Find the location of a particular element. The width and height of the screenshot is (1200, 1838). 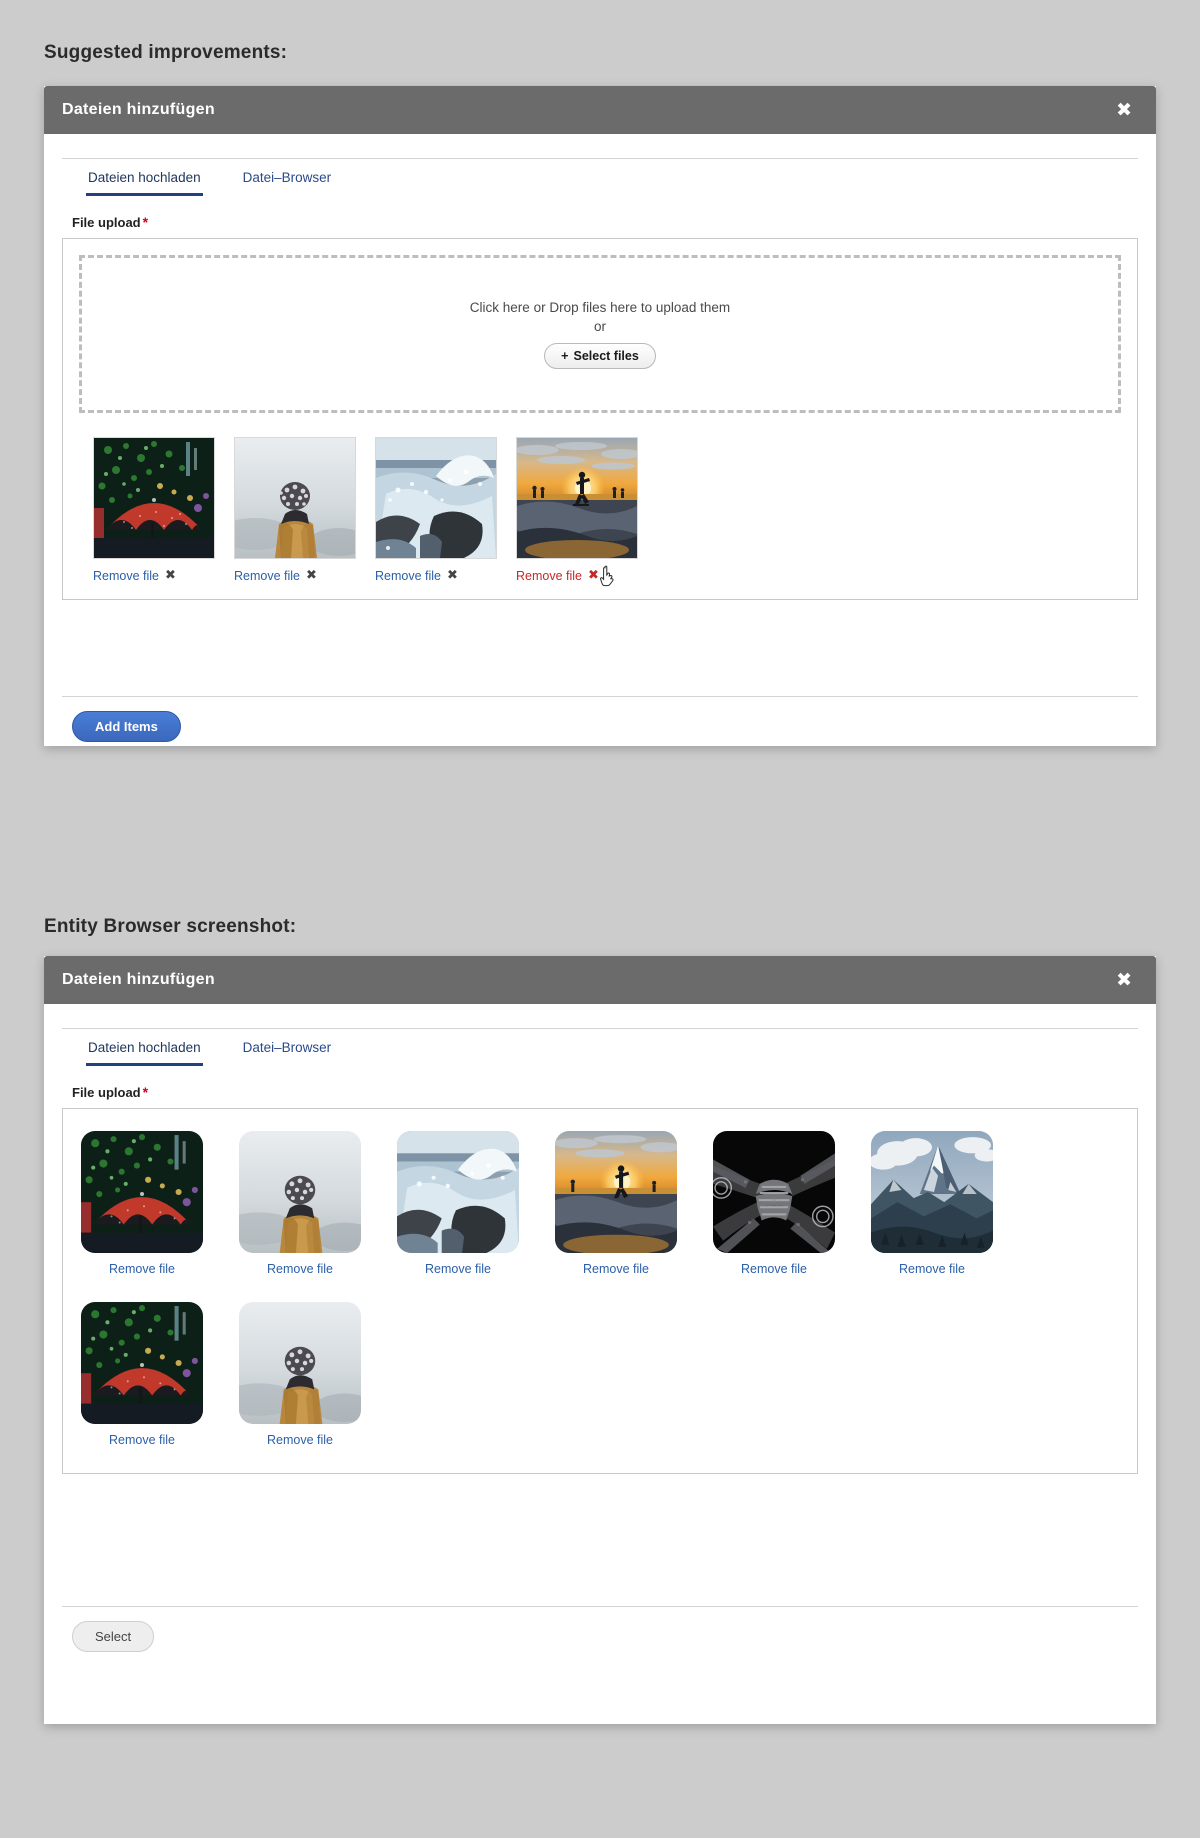

dialog-footer: Select is located at coordinates (600, 1640).